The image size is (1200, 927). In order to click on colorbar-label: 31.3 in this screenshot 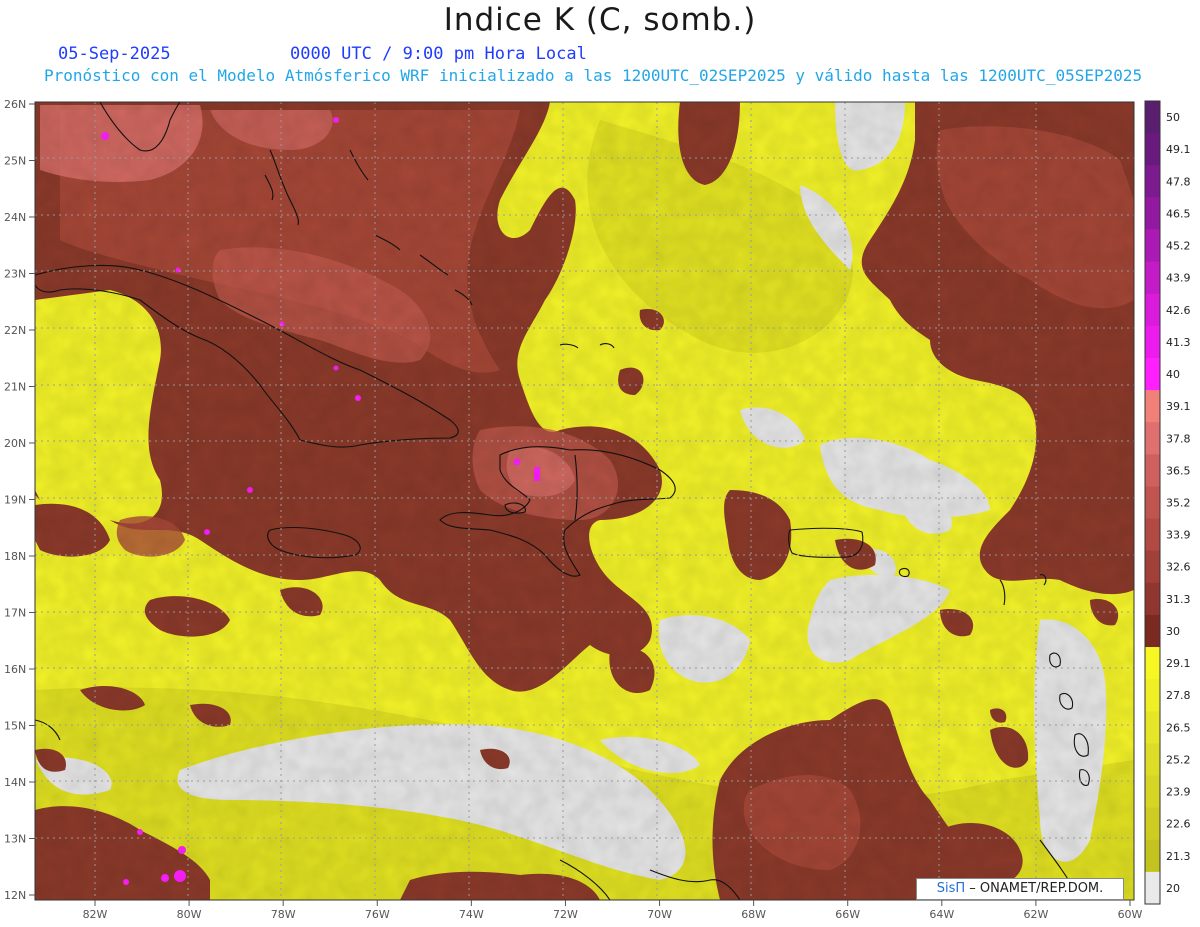, I will do `click(1178, 599)`.